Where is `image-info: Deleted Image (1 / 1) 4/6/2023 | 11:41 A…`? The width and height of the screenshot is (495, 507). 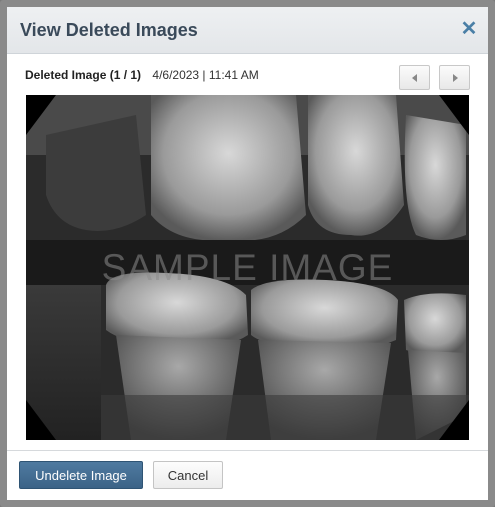 image-info: Deleted Image (1 / 1) 4/6/2023 | 11:41 A… is located at coordinates (142, 77).